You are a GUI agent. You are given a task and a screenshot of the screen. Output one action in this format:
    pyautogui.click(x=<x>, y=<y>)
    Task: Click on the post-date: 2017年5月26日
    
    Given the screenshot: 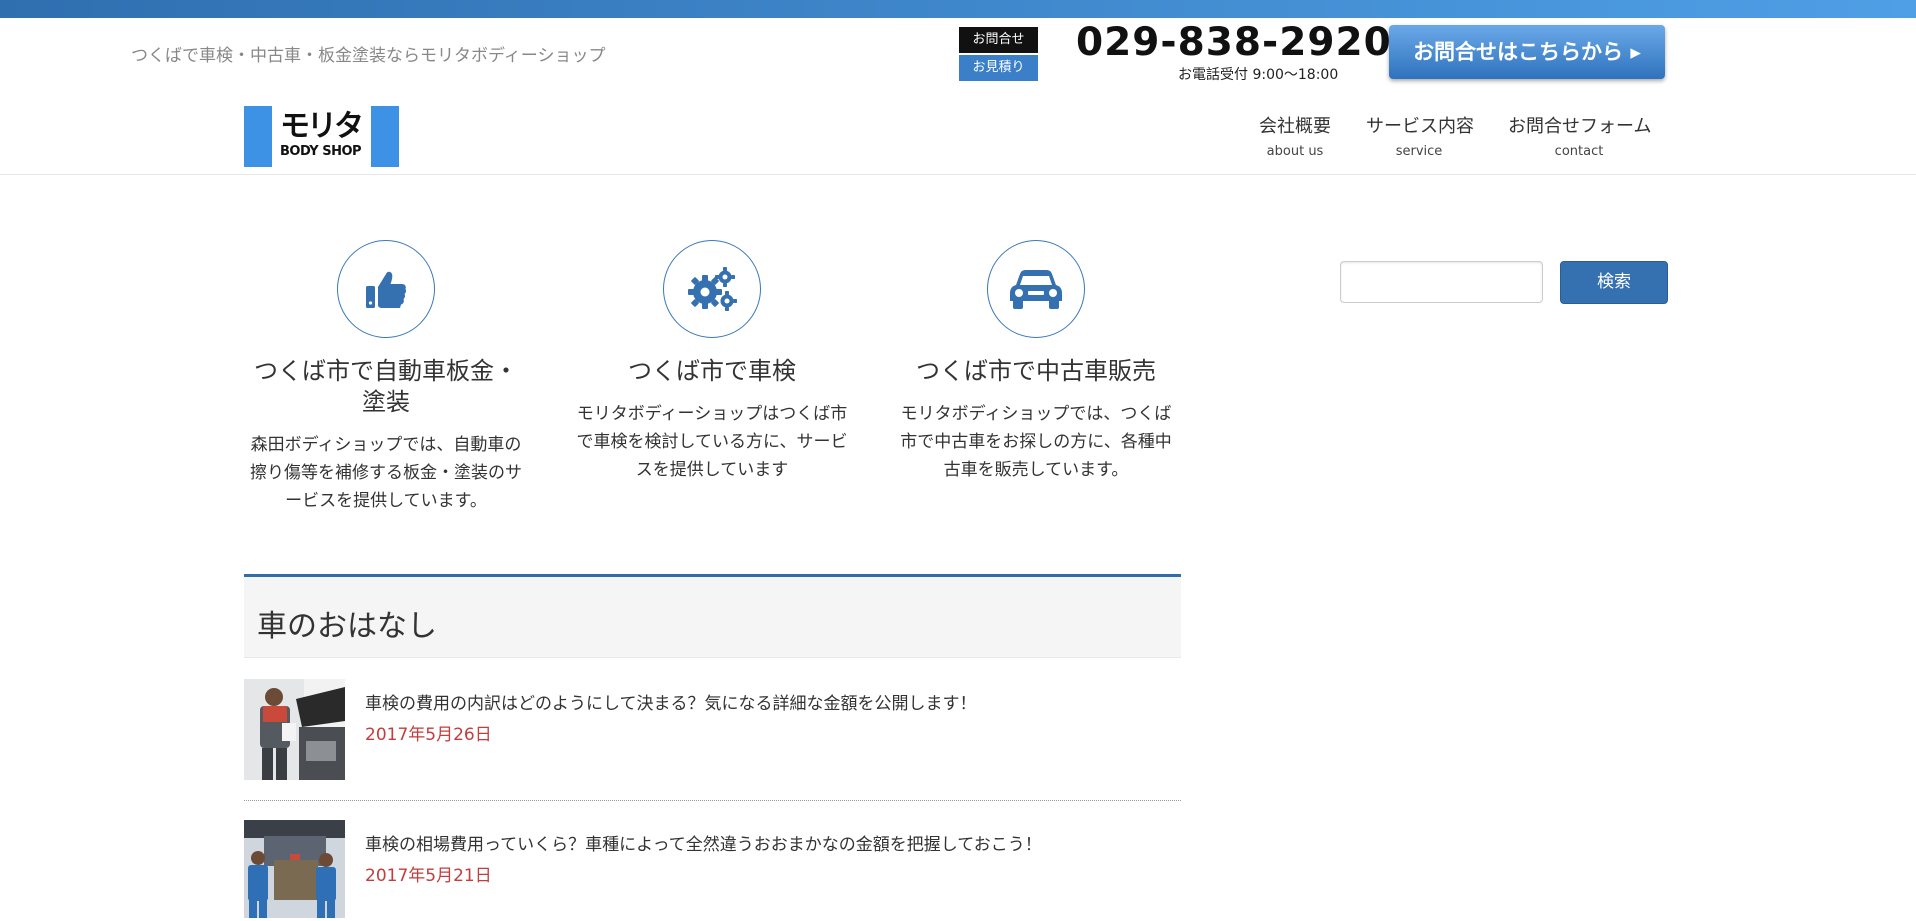 What is the action you would take?
    pyautogui.click(x=428, y=735)
    